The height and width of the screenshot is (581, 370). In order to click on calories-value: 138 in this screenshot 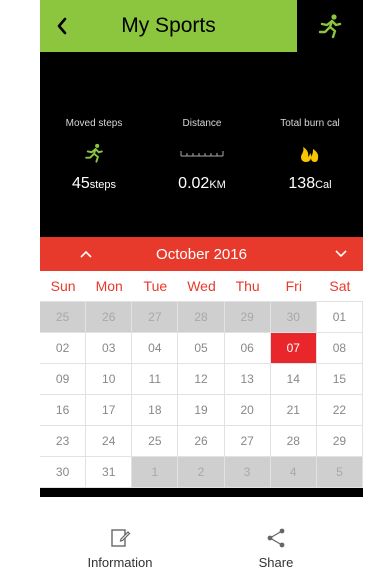, I will do `click(302, 183)`.